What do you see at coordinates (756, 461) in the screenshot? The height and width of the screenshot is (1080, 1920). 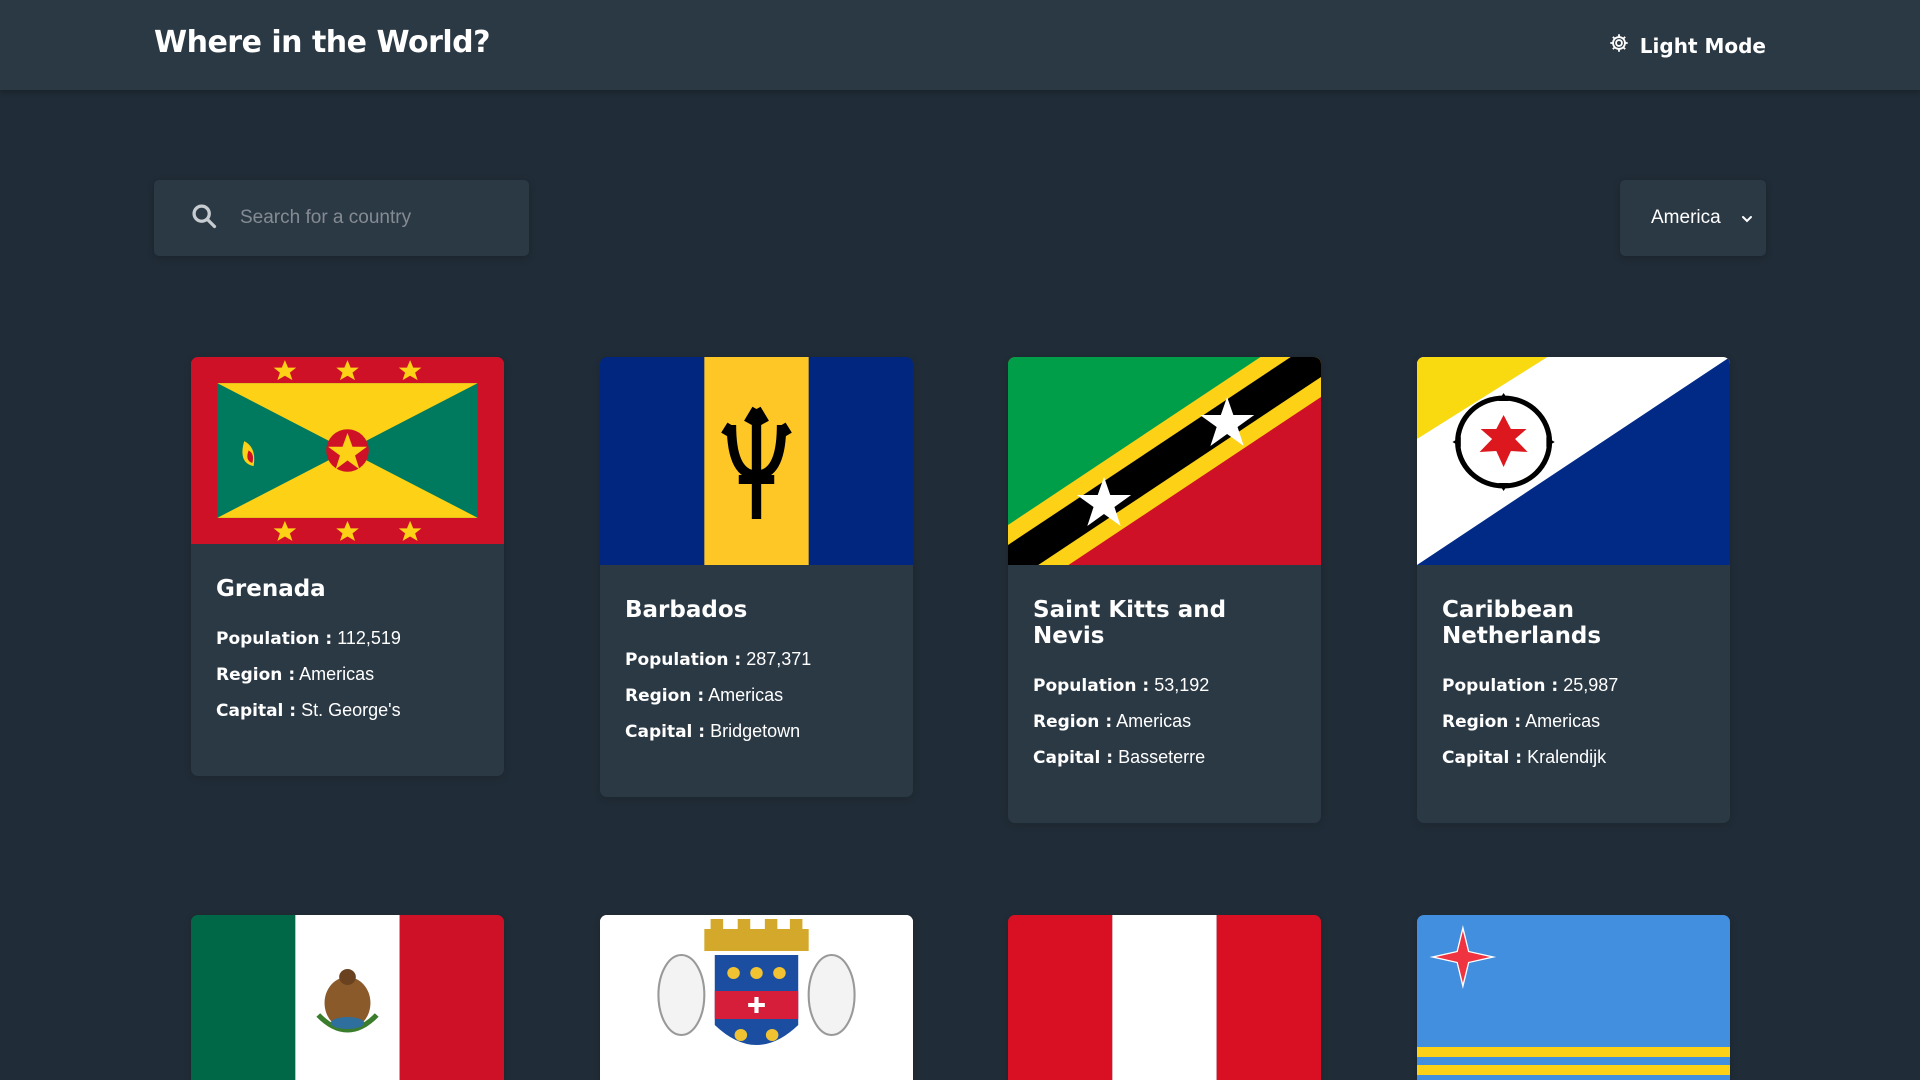 I see `barbados-flag-icon` at bounding box center [756, 461].